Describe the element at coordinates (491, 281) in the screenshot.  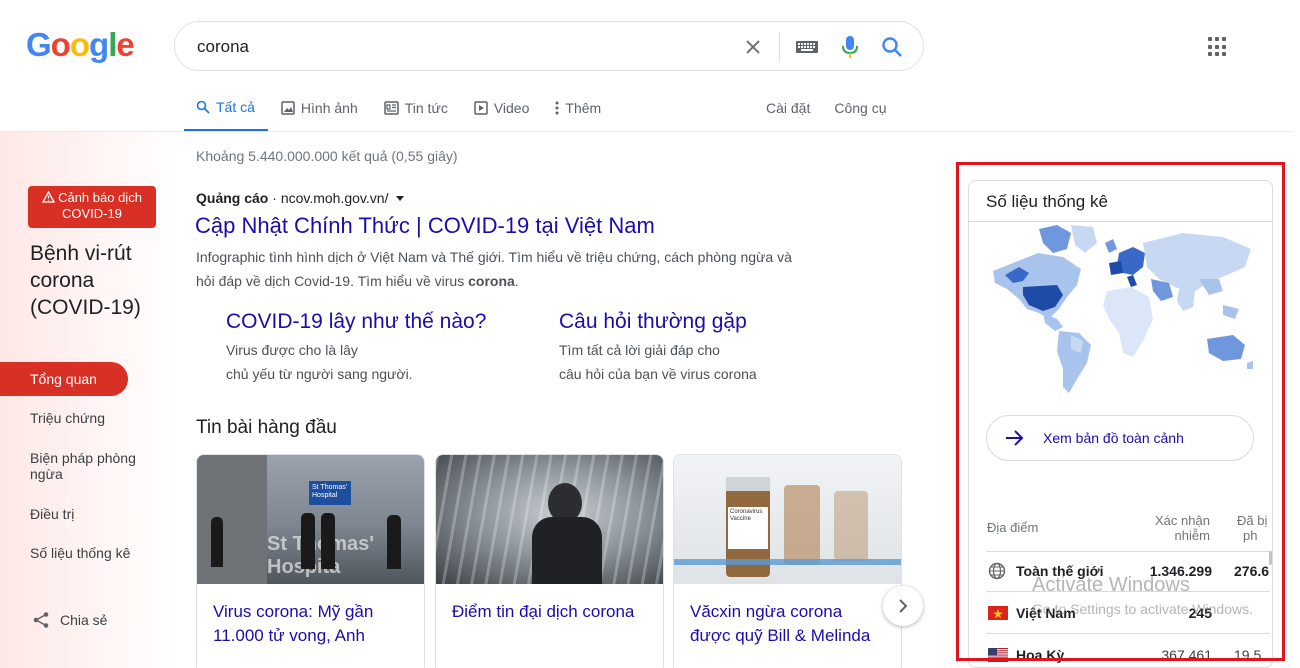
I see `ad-desc-keyword: corona` at that location.